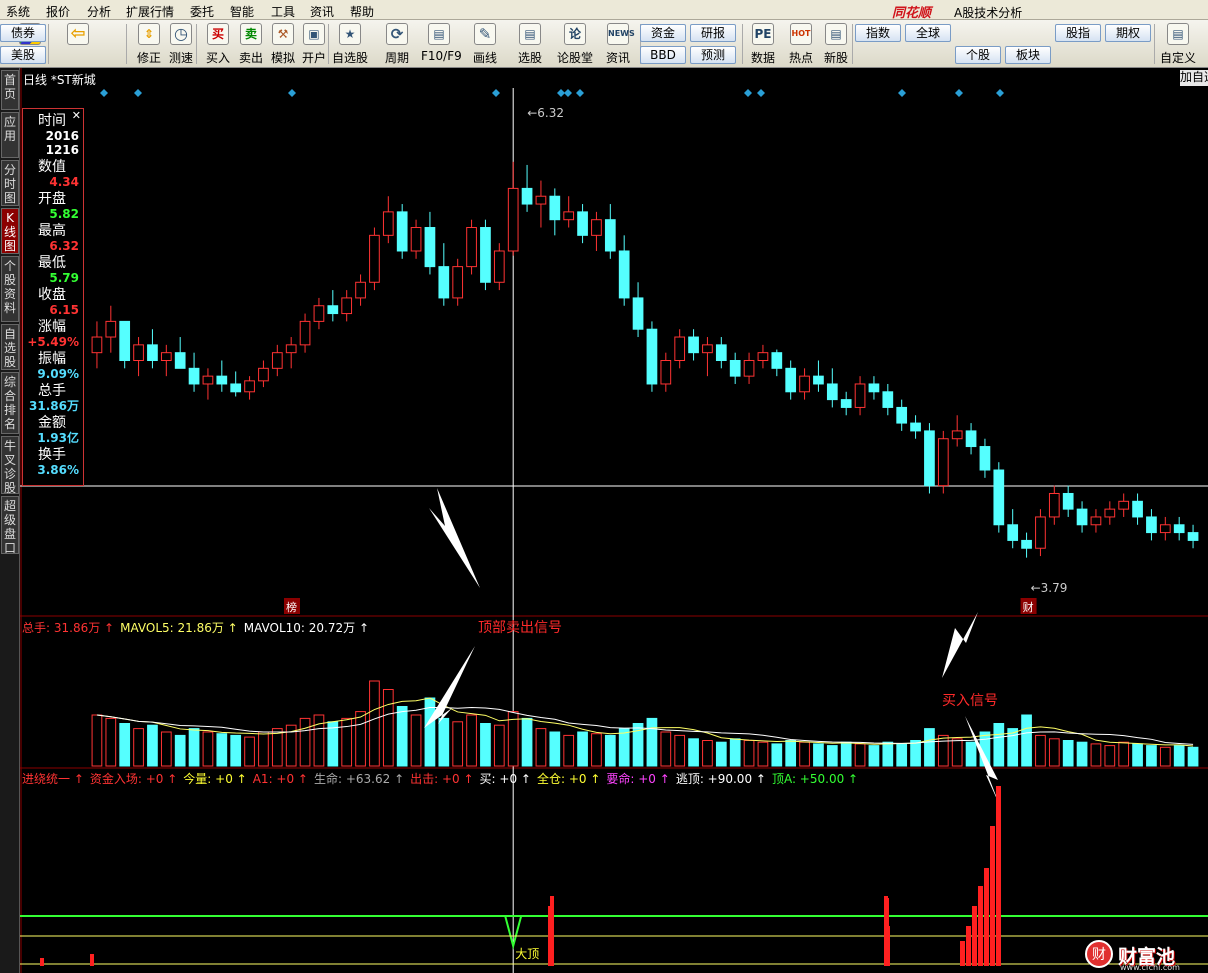 This screenshot has height=973, width=1208. I want to click on left-tab-1: 应 用, so click(10, 135).